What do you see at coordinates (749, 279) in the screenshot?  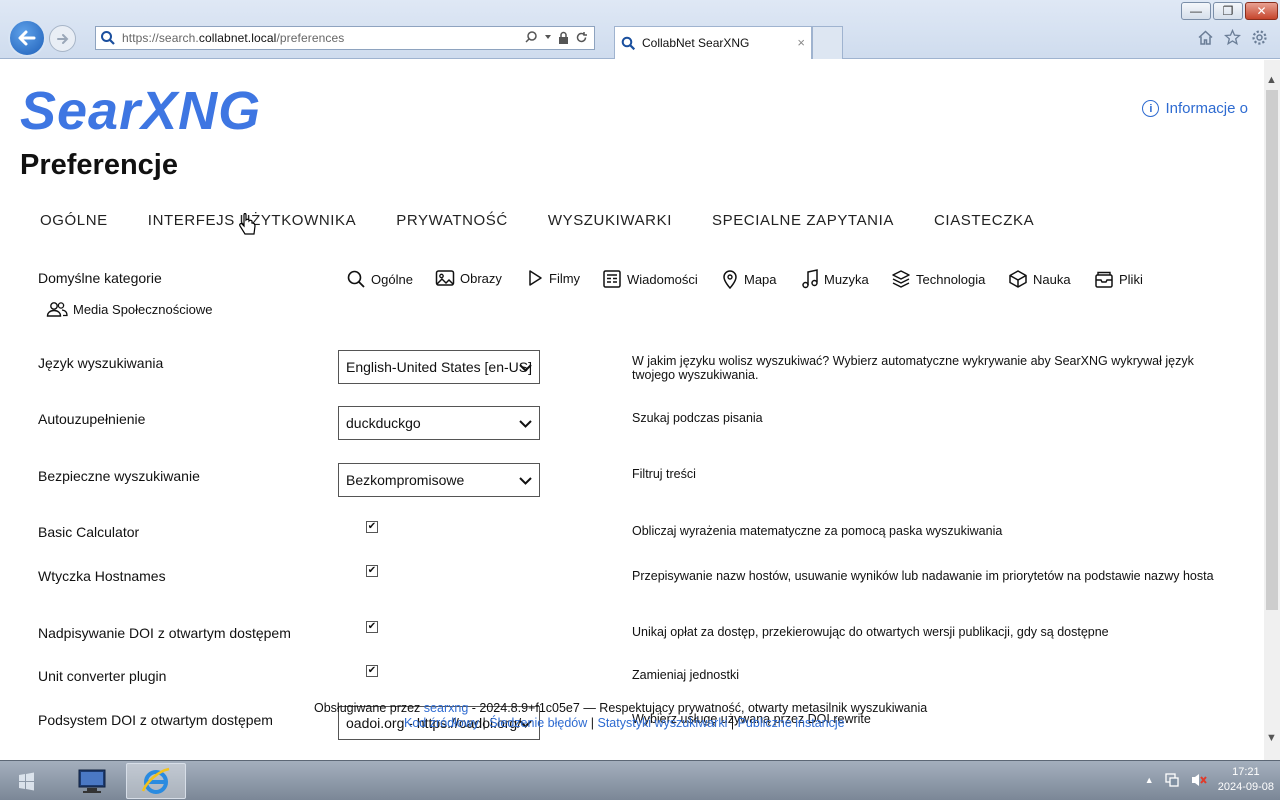 I see `category-map: Mapa` at bounding box center [749, 279].